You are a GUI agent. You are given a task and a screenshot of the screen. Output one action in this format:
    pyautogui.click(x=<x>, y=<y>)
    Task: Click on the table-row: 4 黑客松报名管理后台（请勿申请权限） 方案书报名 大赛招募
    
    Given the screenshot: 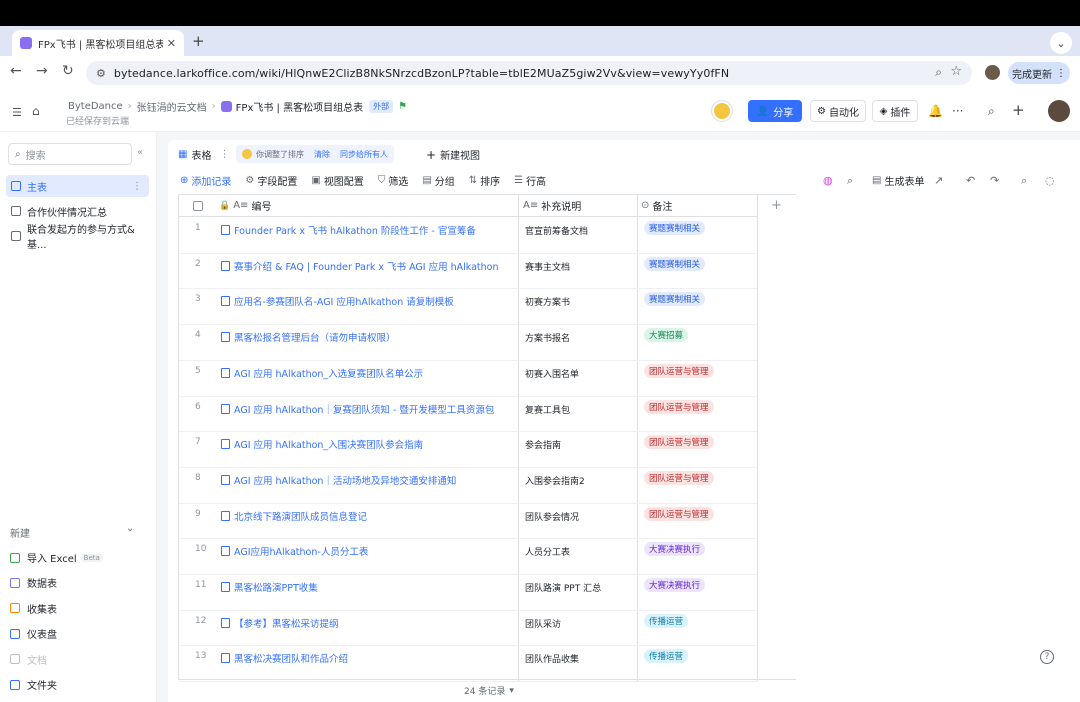 What is the action you would take?
    pyautogui.click(x=468, y=343)
    